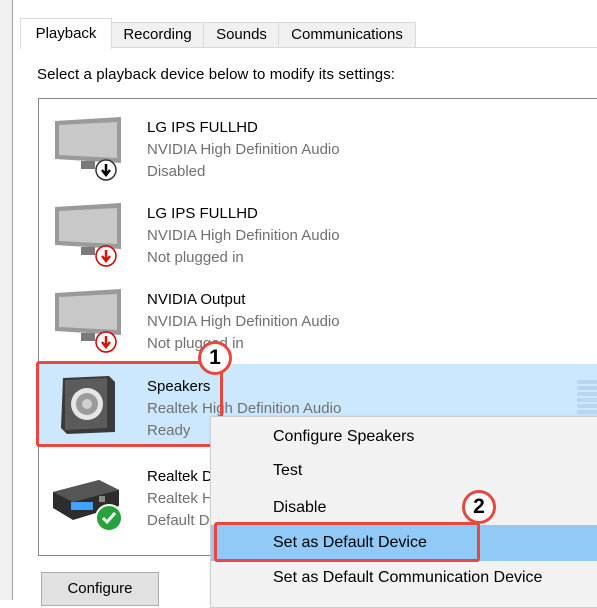 The image size is (597, 608). I want to click on window-left-edge, so click(6, 300).